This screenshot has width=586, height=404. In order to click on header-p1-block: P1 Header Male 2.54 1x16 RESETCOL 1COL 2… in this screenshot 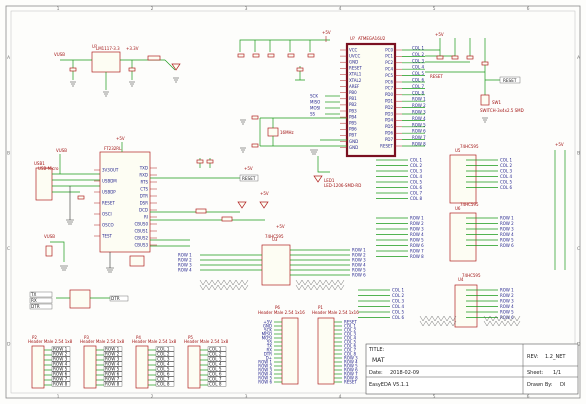, I will do `click(335, 345)`.